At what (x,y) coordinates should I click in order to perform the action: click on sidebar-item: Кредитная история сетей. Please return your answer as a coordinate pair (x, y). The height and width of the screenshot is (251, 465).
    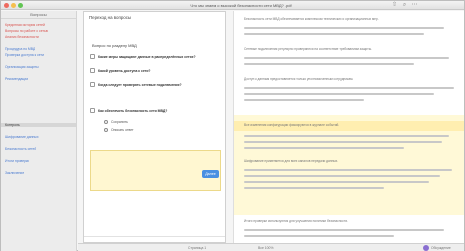
    Looking at the image, I should click on (25, 25).